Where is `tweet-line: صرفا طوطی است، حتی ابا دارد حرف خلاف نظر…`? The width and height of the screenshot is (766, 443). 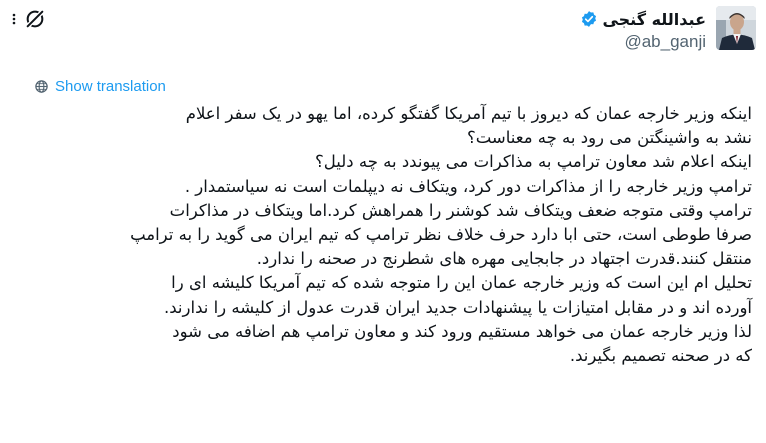 tweet-line: صرفا طوطی است، حتی ابا دارد حرف خلاف نظر… is located at coordinates (441, 234).